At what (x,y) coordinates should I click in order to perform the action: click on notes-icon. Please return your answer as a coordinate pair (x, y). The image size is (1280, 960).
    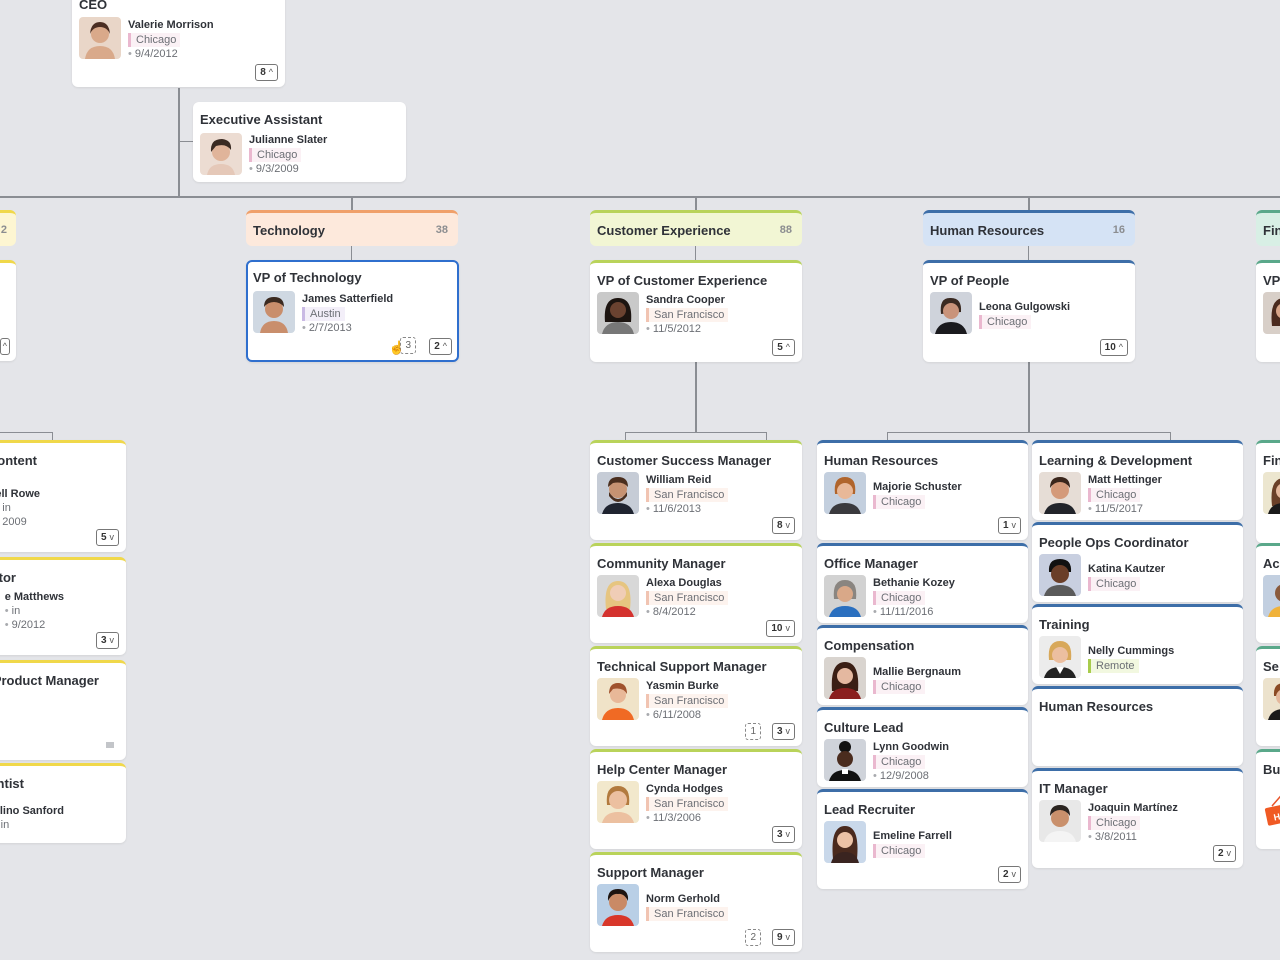
    Looking at the image, I should click on (110, 745).